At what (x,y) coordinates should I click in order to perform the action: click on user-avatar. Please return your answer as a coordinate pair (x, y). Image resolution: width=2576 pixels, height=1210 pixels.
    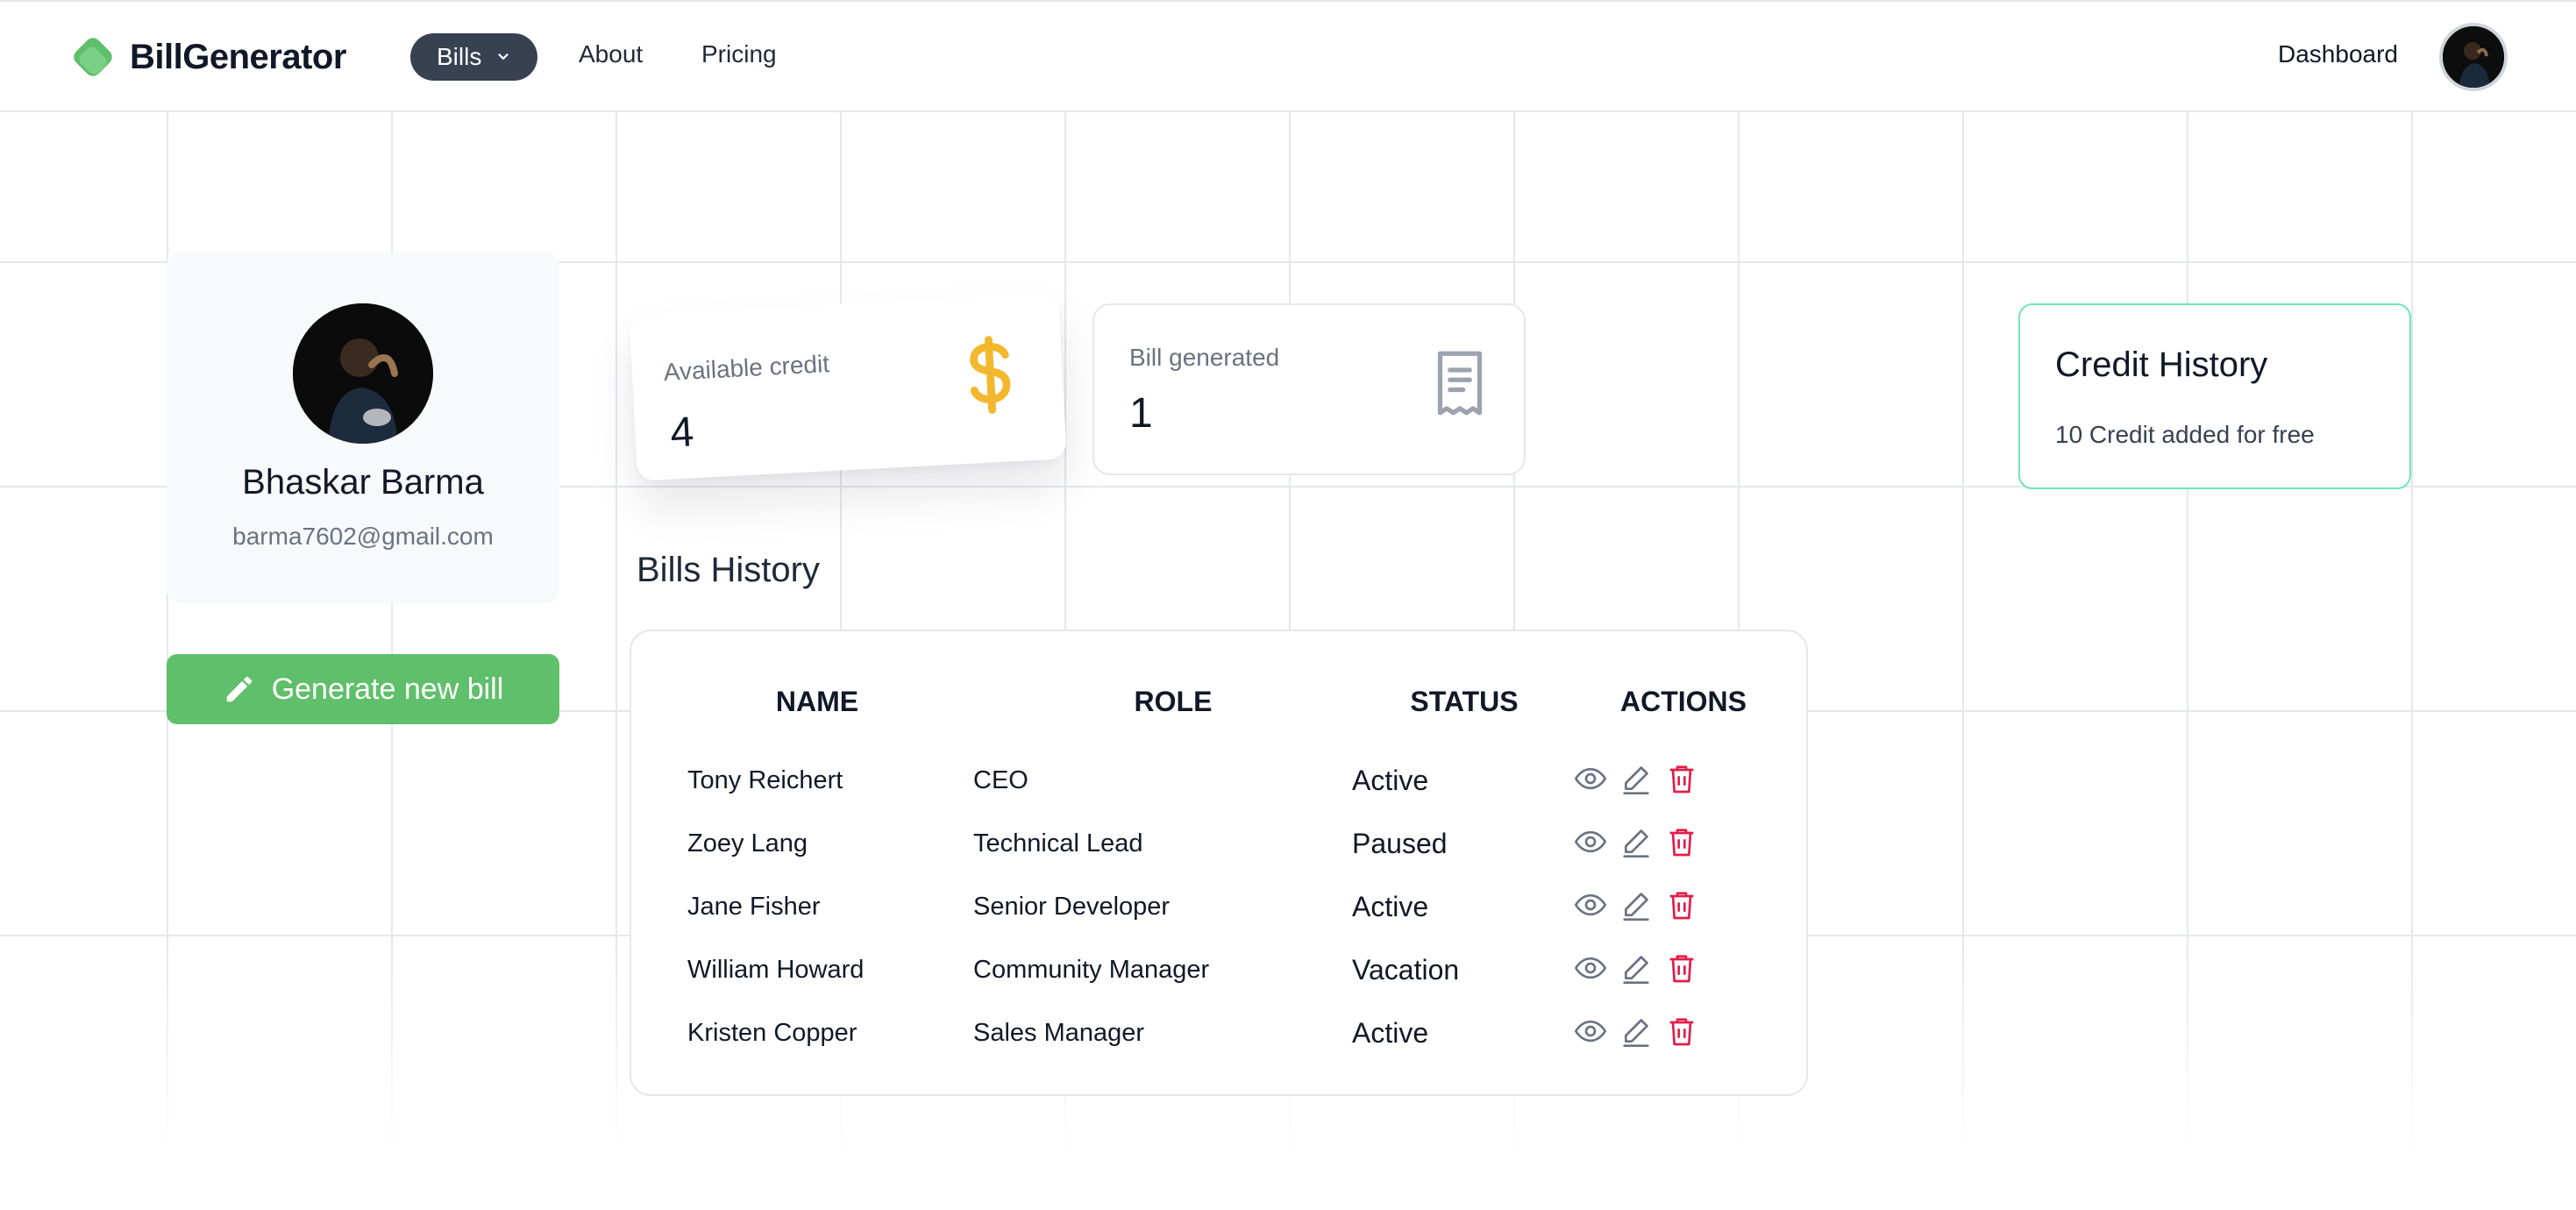
    Looking at the image, I should click on (2473, 57).